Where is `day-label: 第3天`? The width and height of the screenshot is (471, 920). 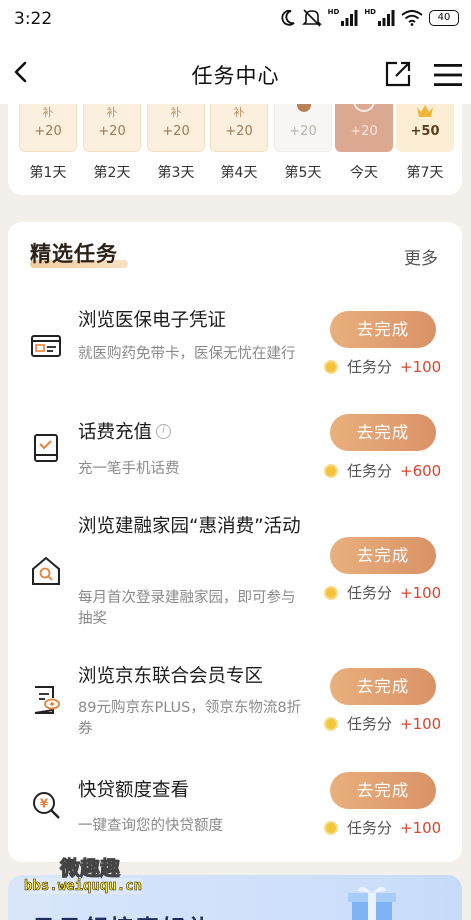
day-label: 第3天 is located at coordinates (176, 173).